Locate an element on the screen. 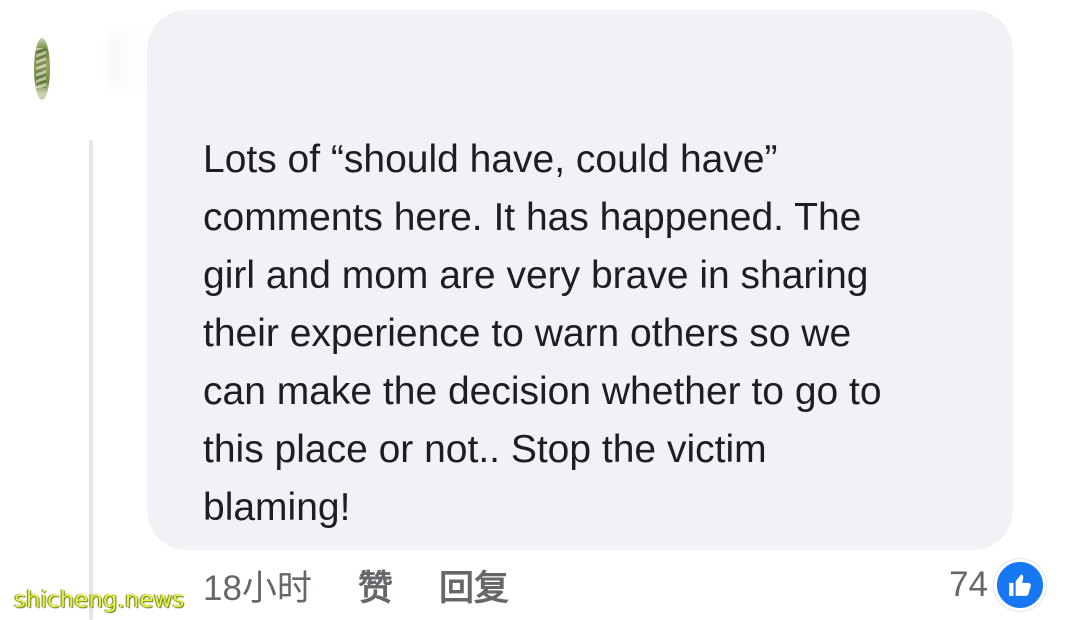 The height and width of the screenshot is (620, 1080). thread-line is located at coordinates (91, 380).